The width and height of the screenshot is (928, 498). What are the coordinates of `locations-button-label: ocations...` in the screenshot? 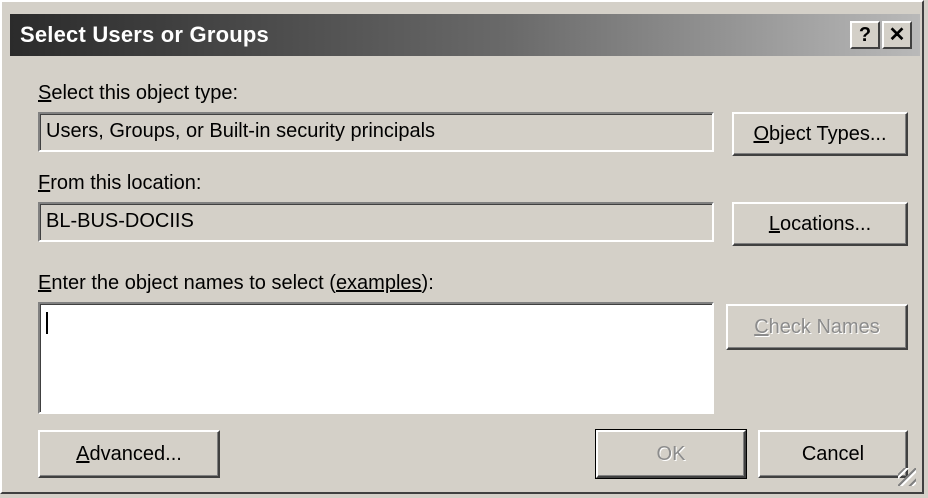 It's located at (825, 223).